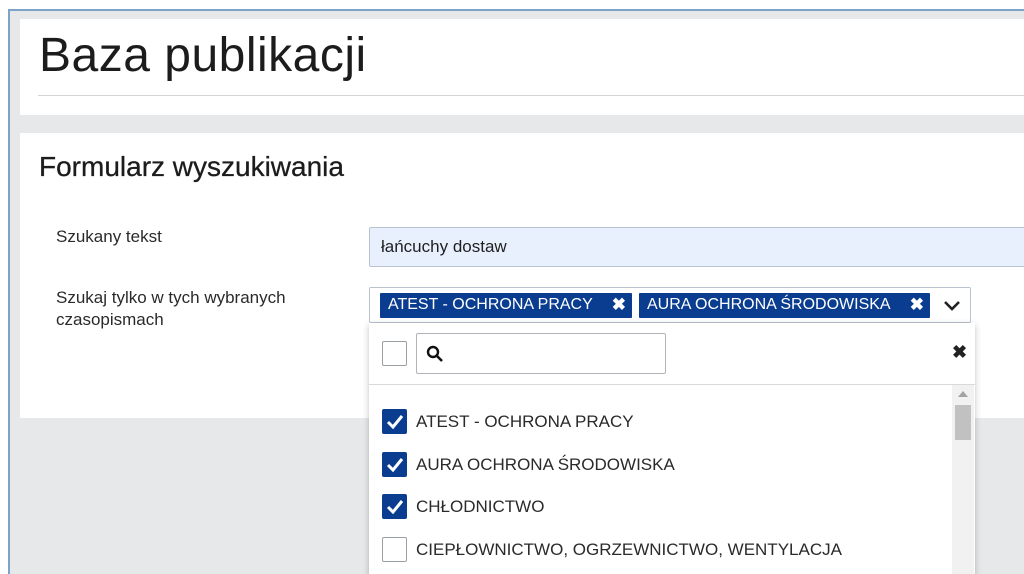  What do you see at coordinates (394, 549) in the screenshot?
I see `checkbox-unchecked` at bounding box center [394, 549].